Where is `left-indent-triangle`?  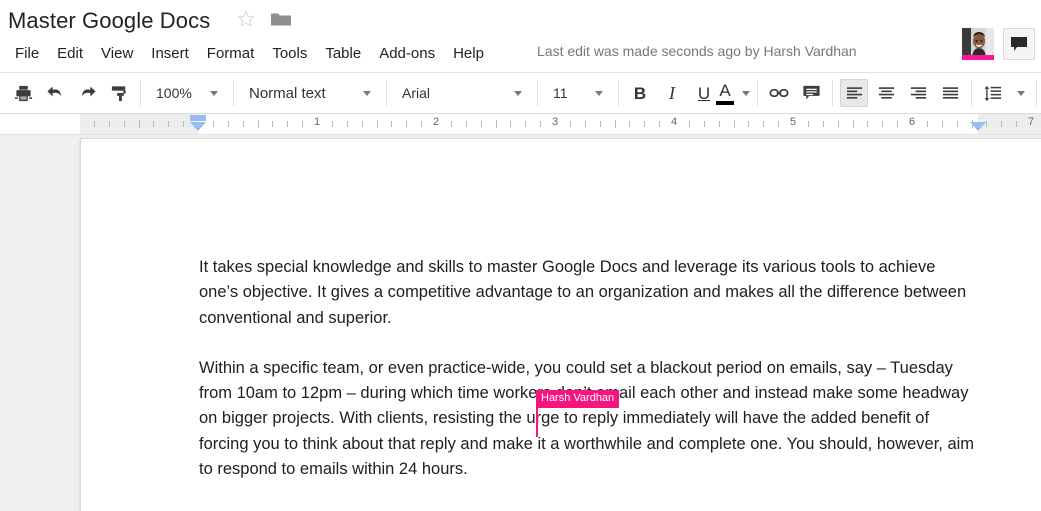 left-indent-triangle is located at coordinates (198, 126).